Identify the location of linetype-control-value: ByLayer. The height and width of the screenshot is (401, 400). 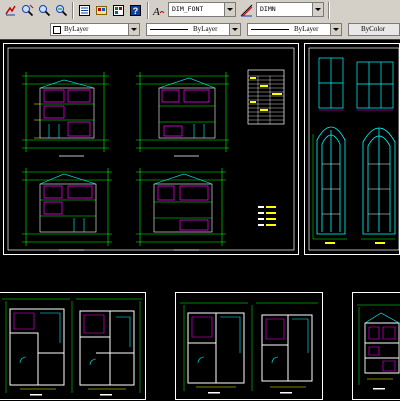
(205, 29).